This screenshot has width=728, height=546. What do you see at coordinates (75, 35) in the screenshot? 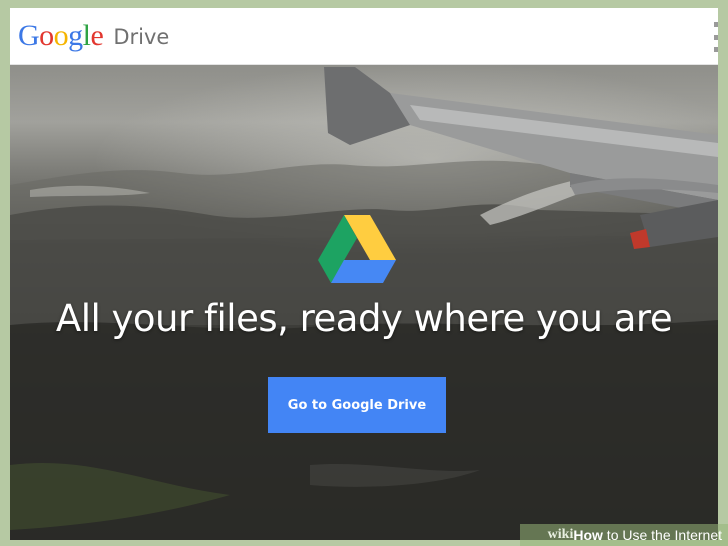
I see `logo-letter: g` at bounding box center [75, 35].